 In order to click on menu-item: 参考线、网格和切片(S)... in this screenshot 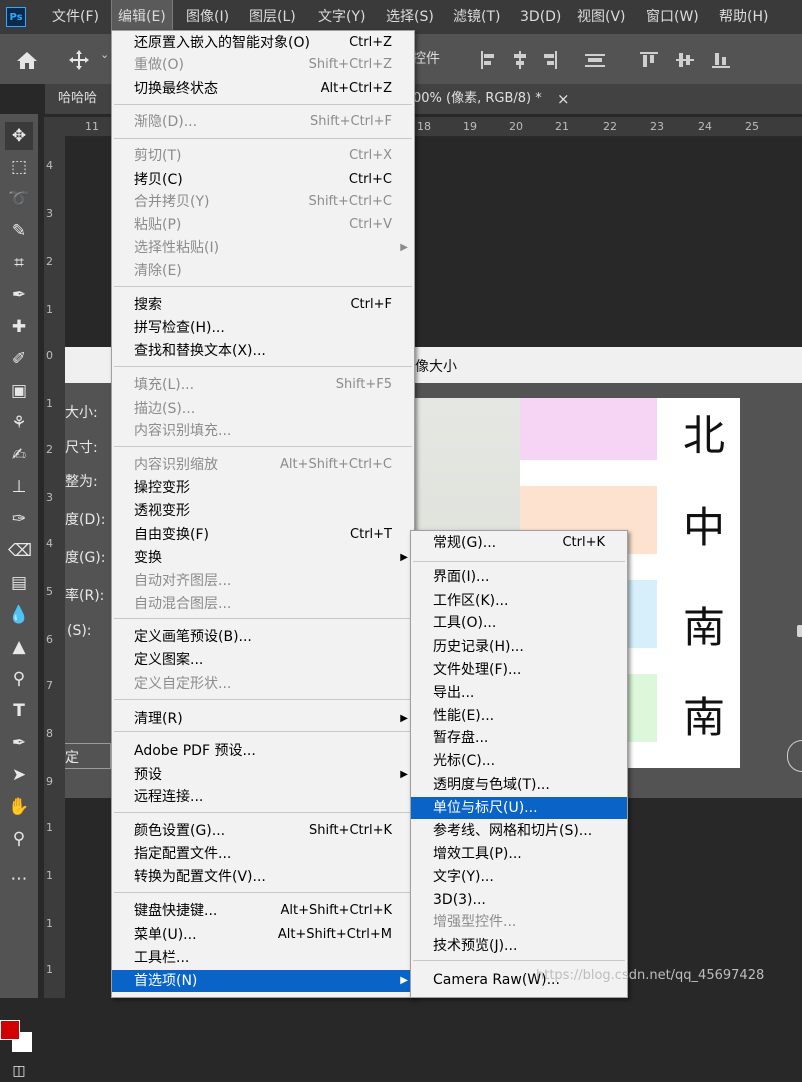, I will do `click(519, 831)`.